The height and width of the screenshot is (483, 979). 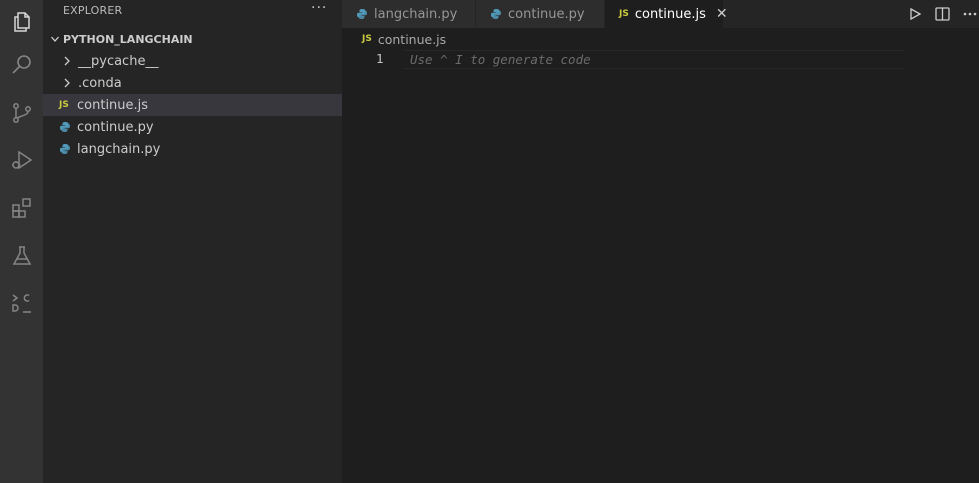 I want to click on line-number: 1, so click(x=380, y=58).